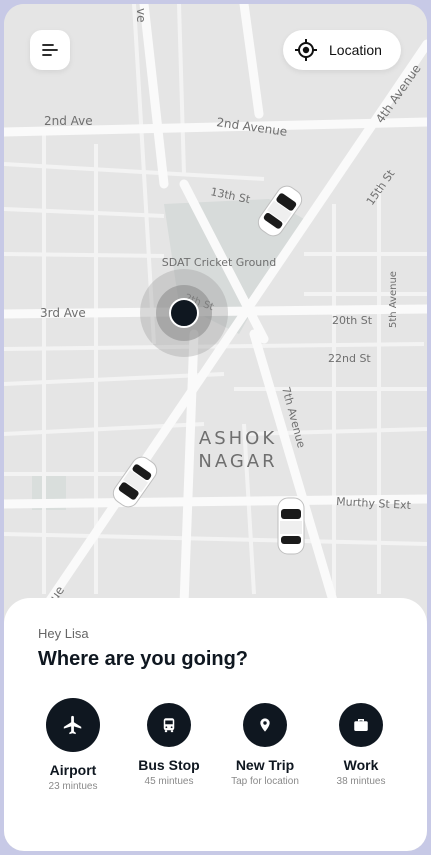 The width and height of the screenshot is (431, 855). I want to click on airport-icon-circle, so click(73, 725).